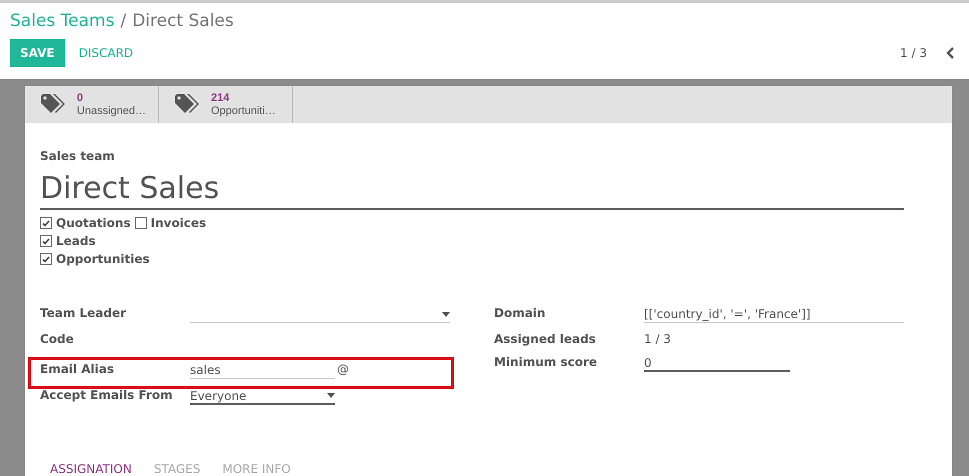 The height and width of the screenshot is (476, 969). What do you see at coordinates (95, 259) in the screenshot?
I see `checkbox-option: Opportunities` at bounding box center [95, 259].